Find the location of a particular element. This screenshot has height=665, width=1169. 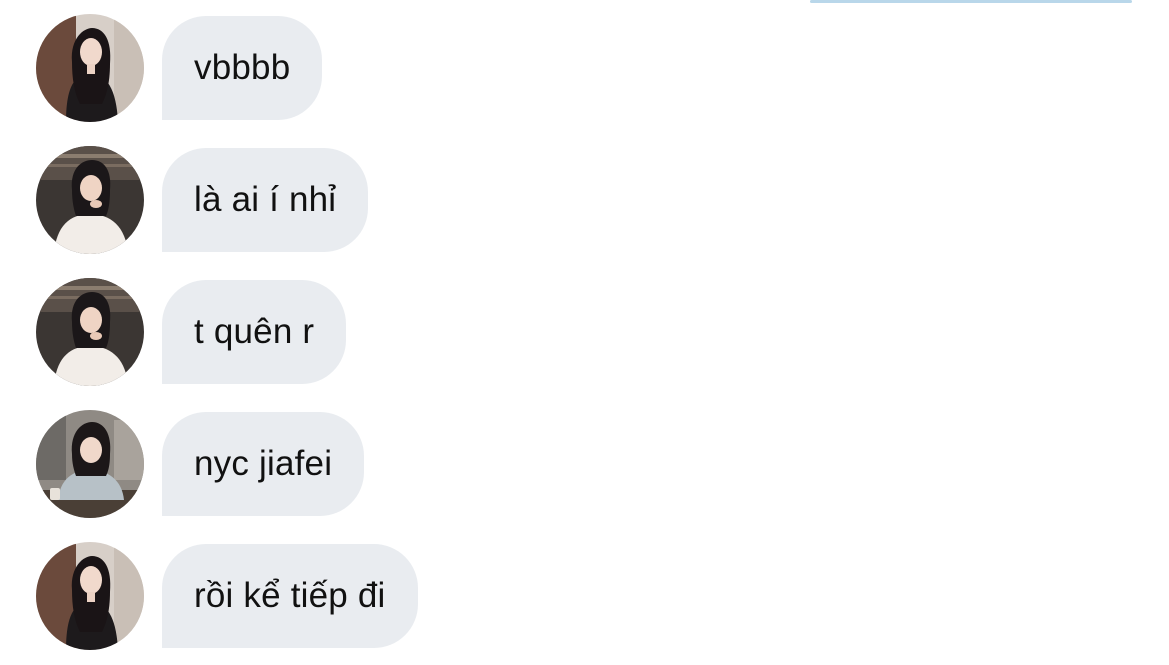

message-row: là ai í nhỉ is located at coordinates (202, 200).